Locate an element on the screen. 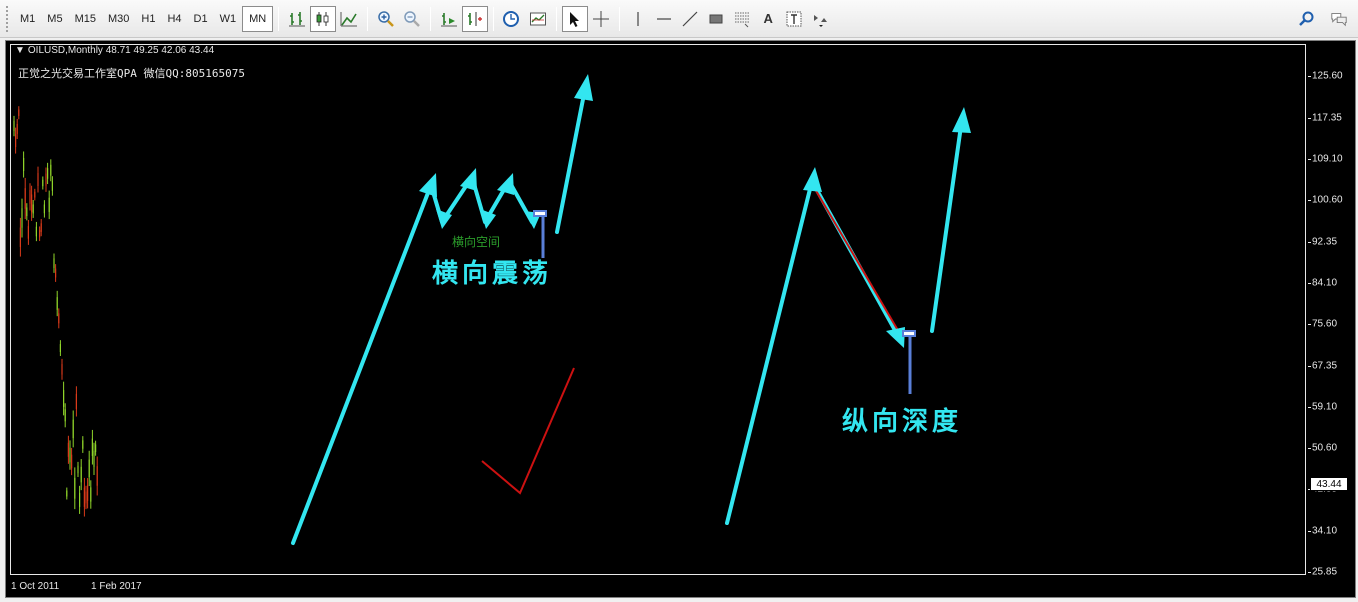 This screenshot has height=602, width=1358. timeframe-h4-button: H4 is located at coordinates (174, 19).